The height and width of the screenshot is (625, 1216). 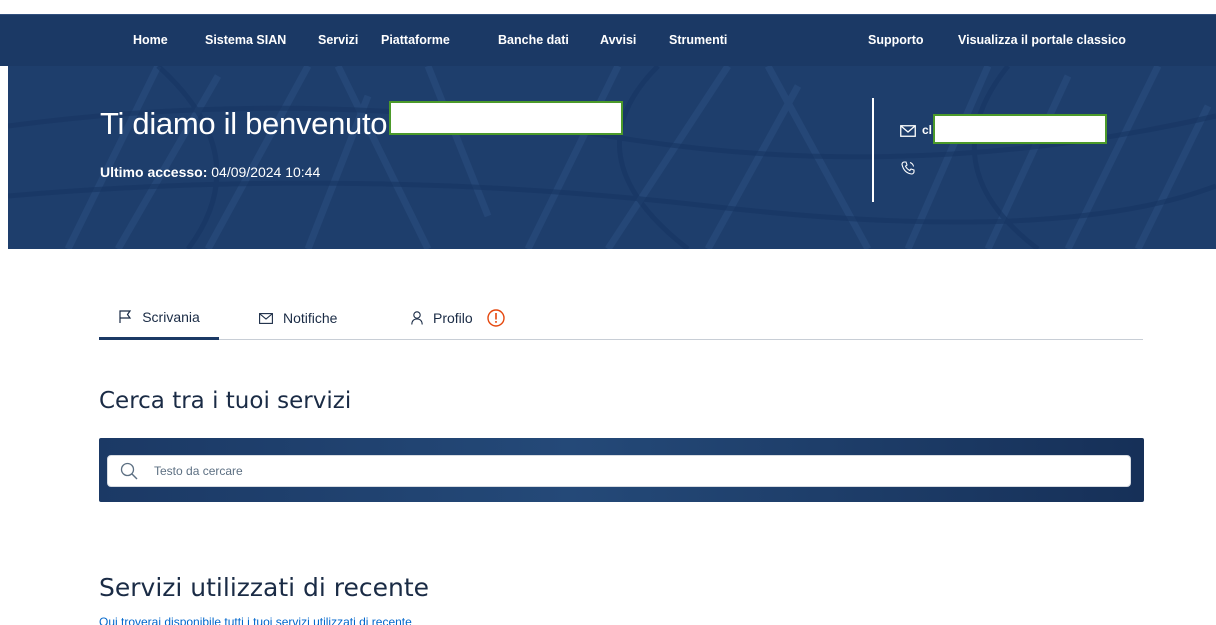 I want to click on search-band, so click(x=621, y=470).